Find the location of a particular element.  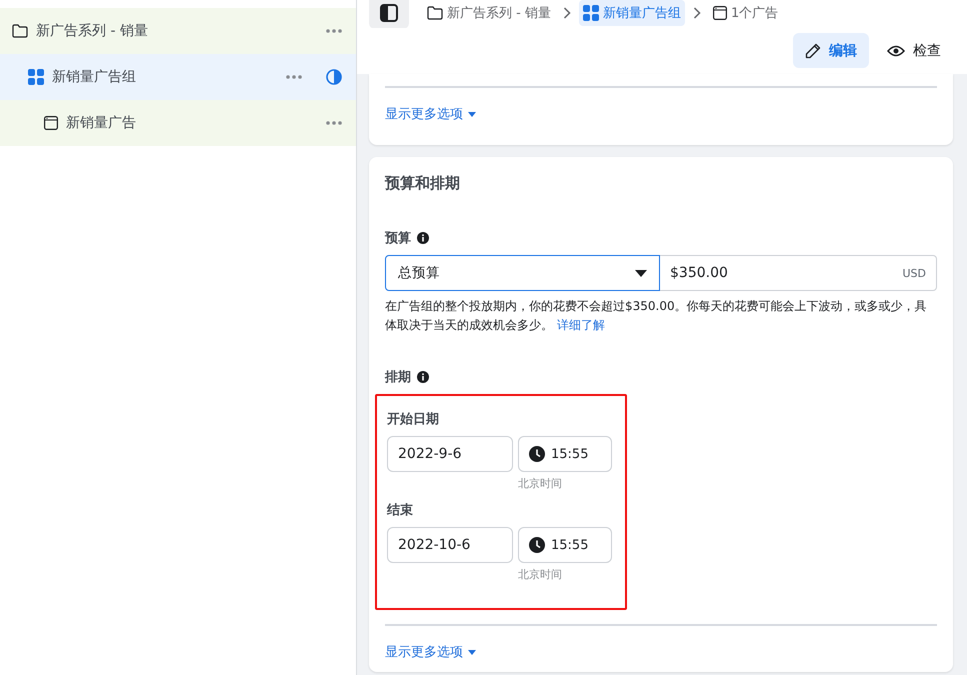

amount-value: $350.00 is located at coordinates (699, 273).